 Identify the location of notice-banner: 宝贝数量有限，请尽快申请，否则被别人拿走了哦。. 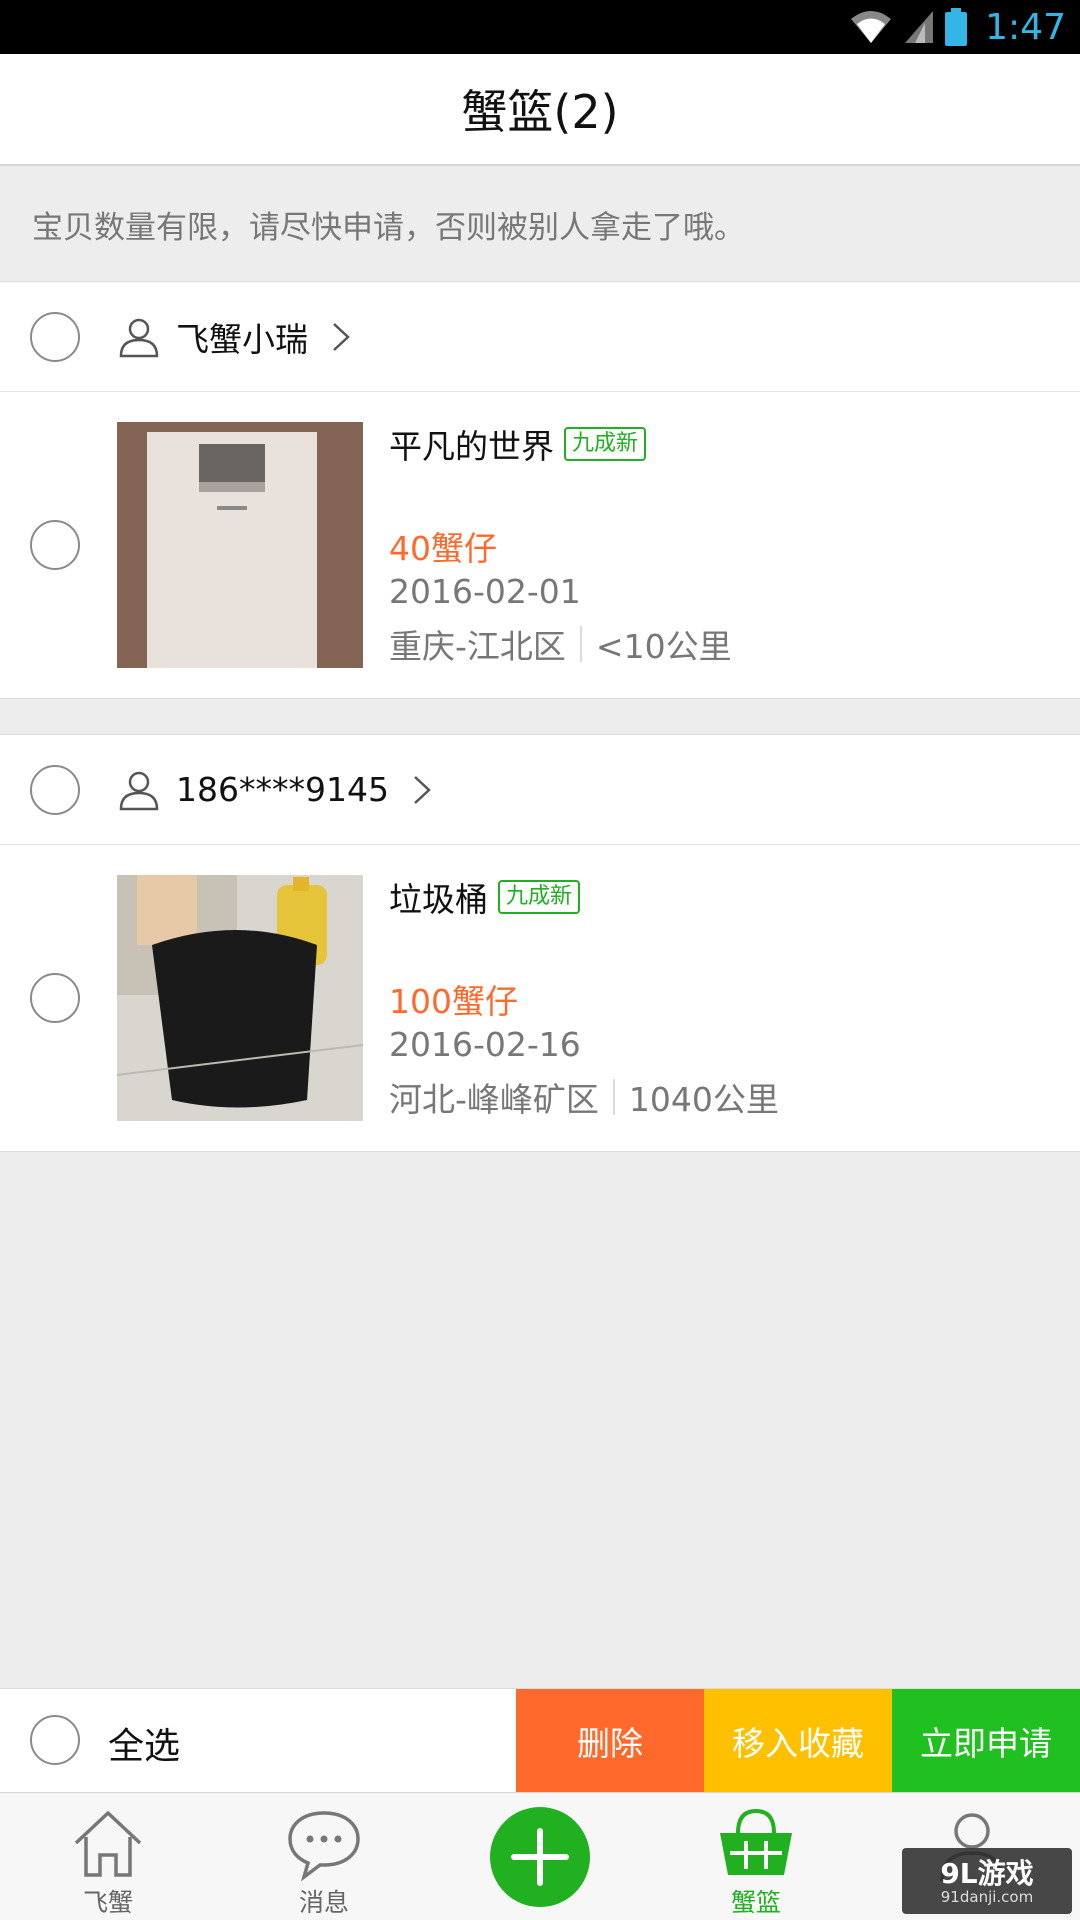
(540, 224).